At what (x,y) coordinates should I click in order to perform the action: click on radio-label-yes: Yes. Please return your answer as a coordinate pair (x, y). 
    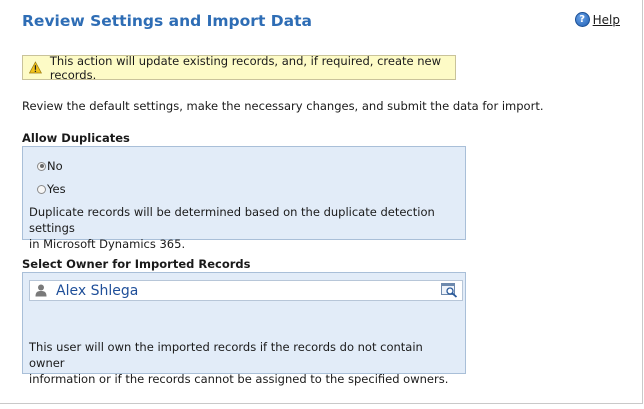
    Looking at the image, I should click on (56, 189).